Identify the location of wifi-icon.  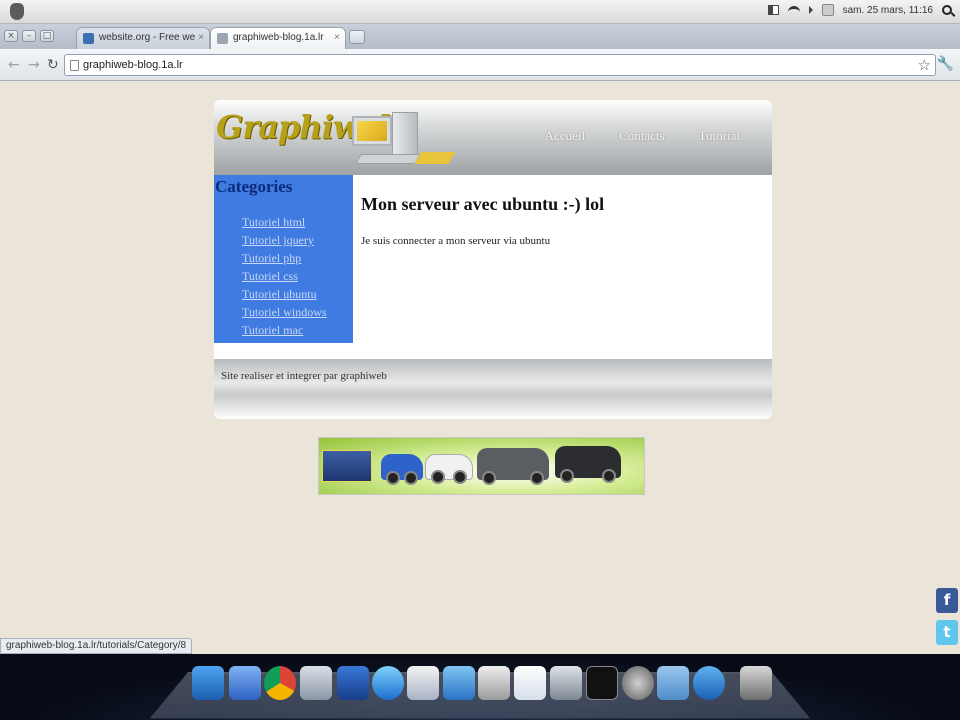
(793, 10).